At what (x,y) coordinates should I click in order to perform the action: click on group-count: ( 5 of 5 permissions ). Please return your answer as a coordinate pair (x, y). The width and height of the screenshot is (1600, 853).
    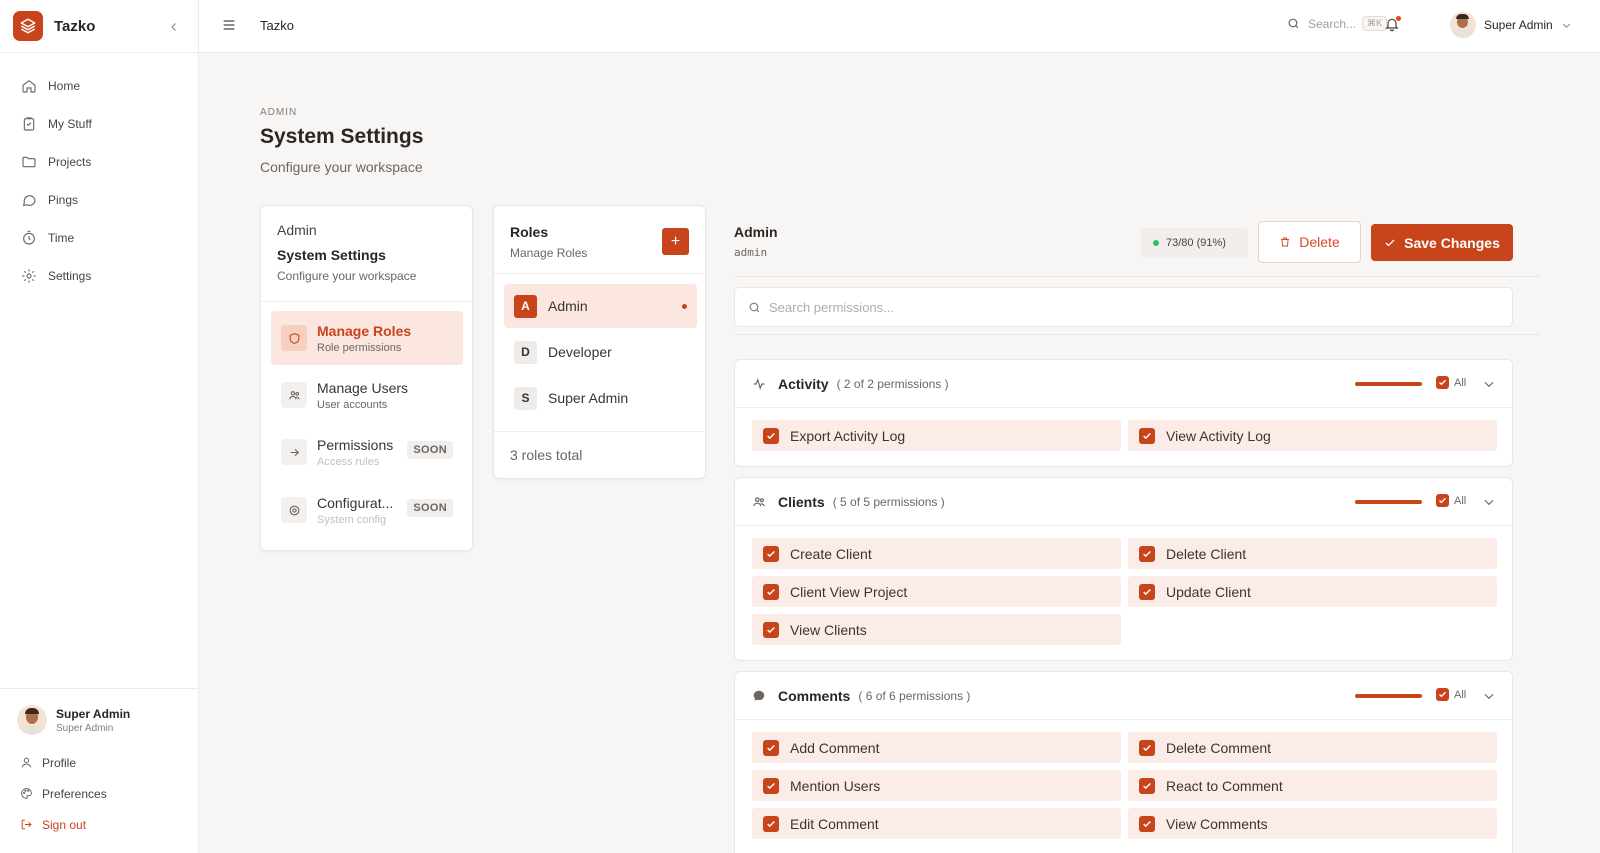
    Looking at the image, I should click on (888, 501).